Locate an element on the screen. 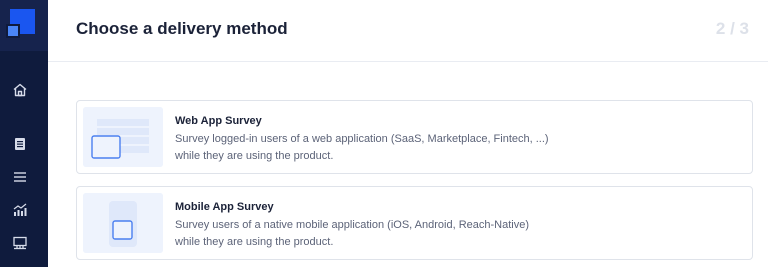  home-icon is located at coordinates (20, 90).